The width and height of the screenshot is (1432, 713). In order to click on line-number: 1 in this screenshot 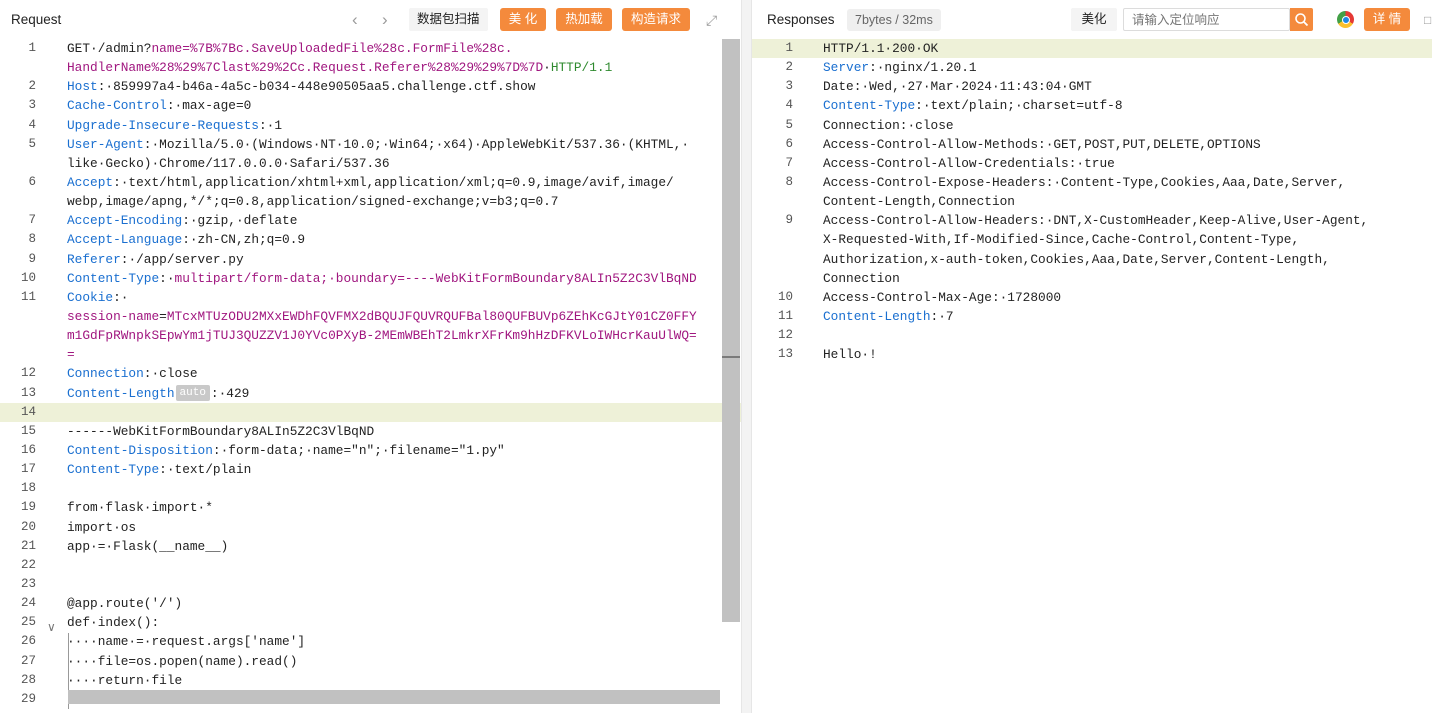, I will do `click(789, 48)`.